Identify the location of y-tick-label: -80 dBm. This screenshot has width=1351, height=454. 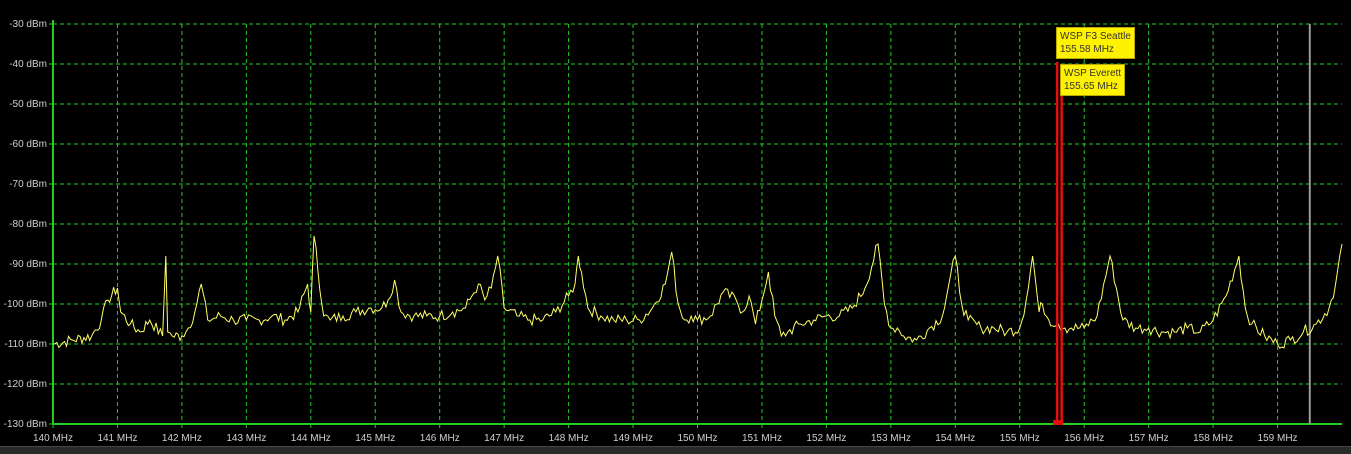
(28, 224).